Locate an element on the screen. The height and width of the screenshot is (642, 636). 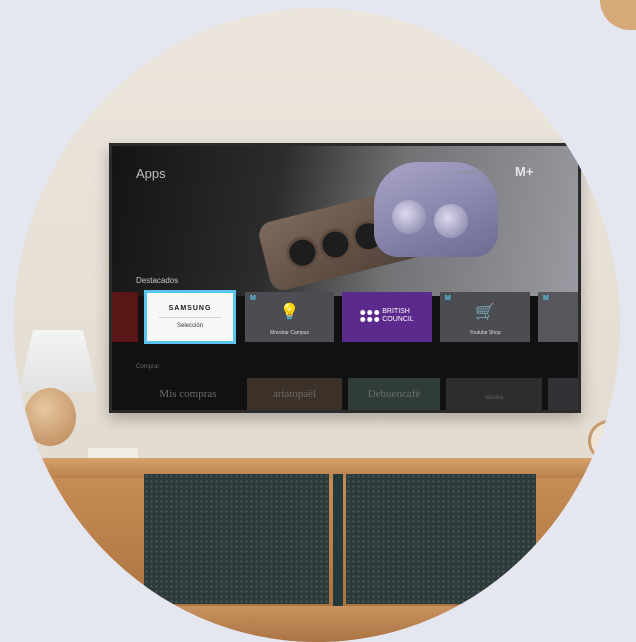
lightbulb-icon: 💡 is located at coordinates (289, 312).